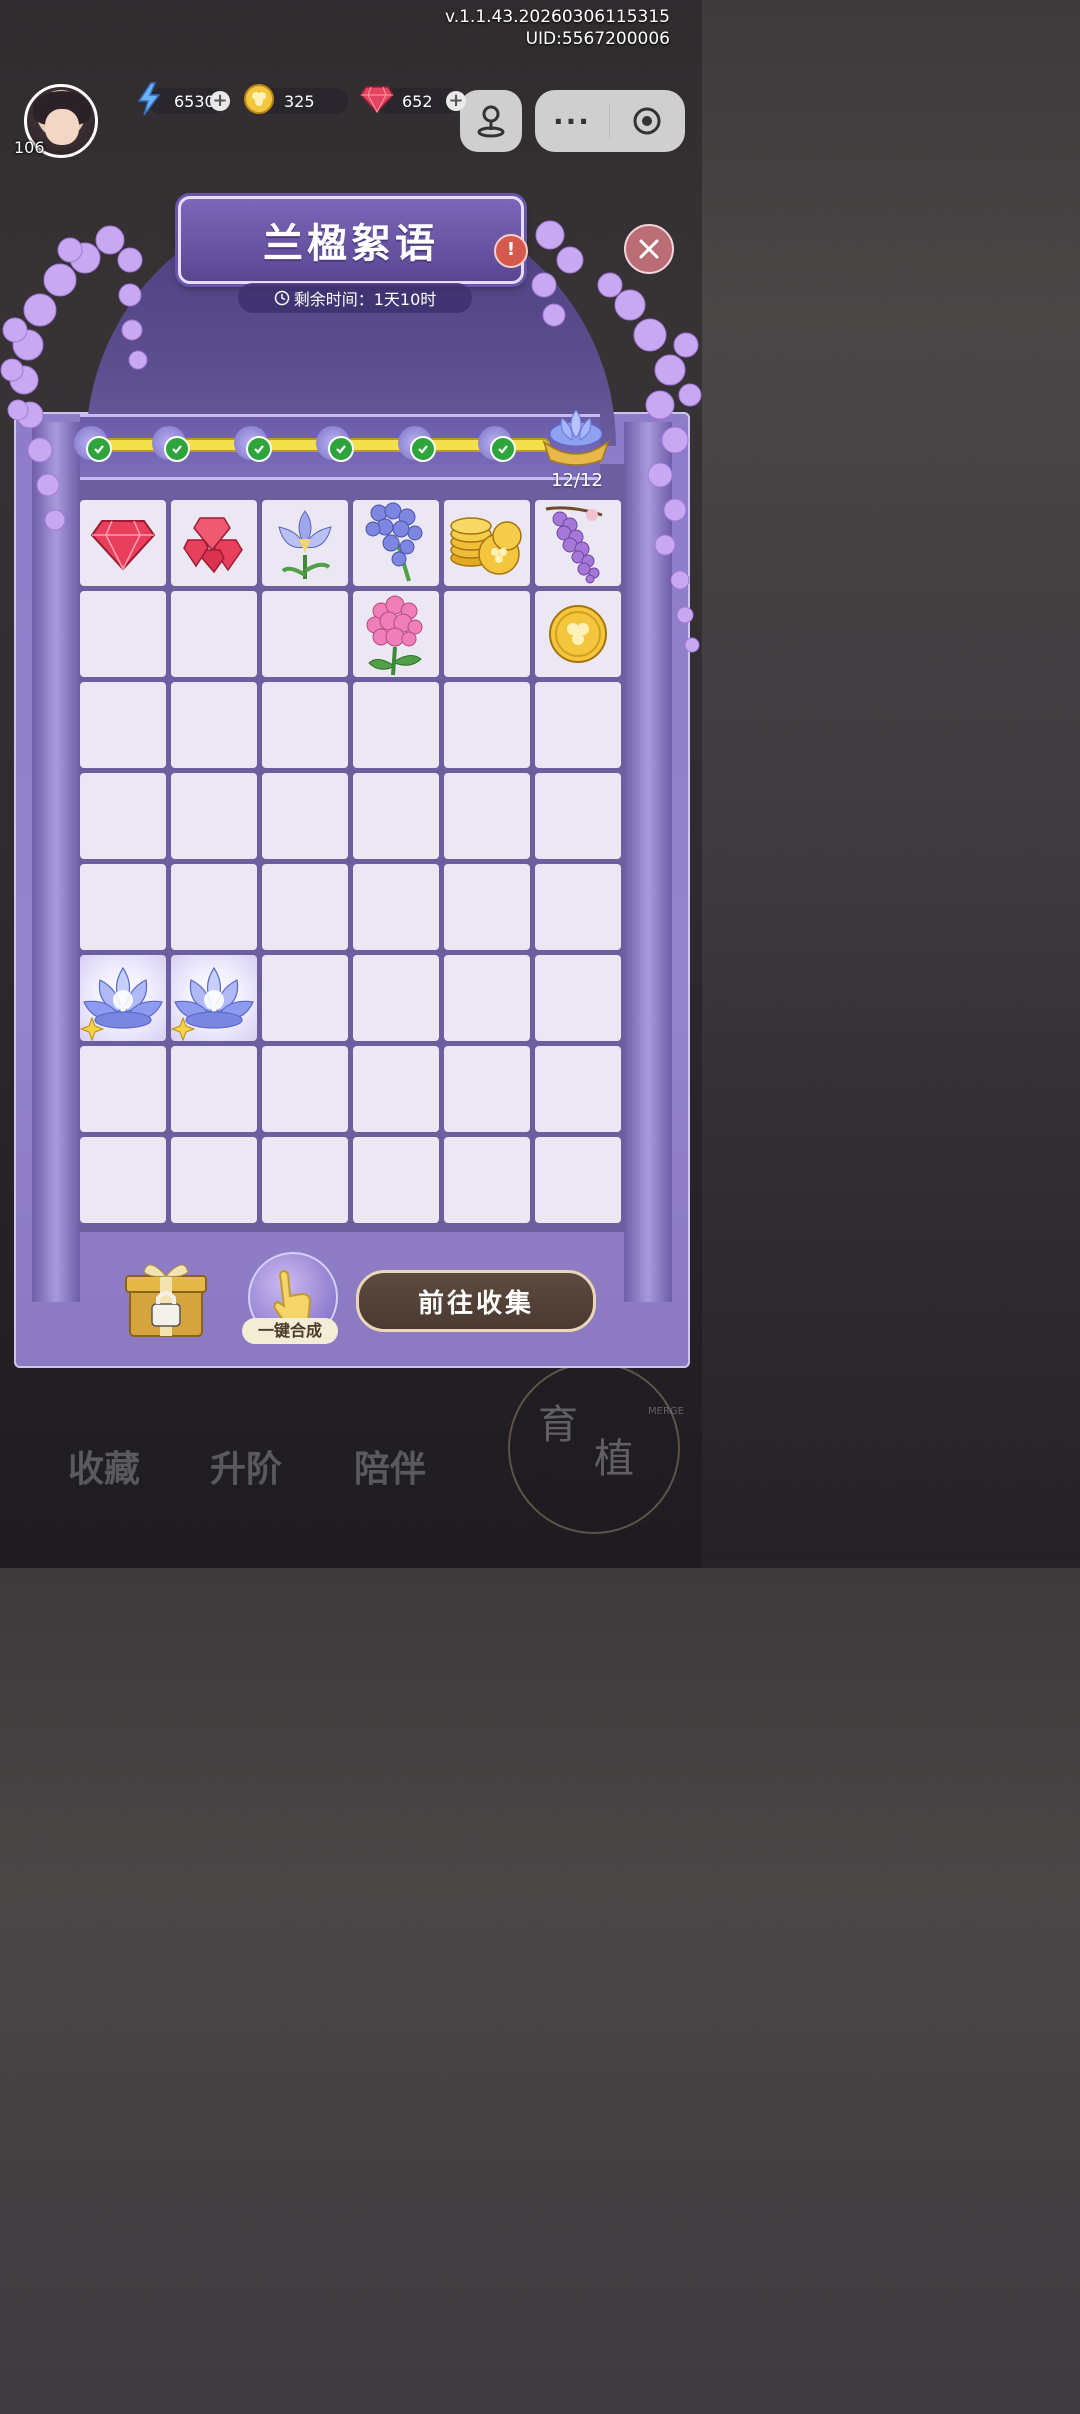 Image resolution: width=1080 pixels, height=2414 pixels. I want to click on close-miniprogram-button, so click(647, 121).